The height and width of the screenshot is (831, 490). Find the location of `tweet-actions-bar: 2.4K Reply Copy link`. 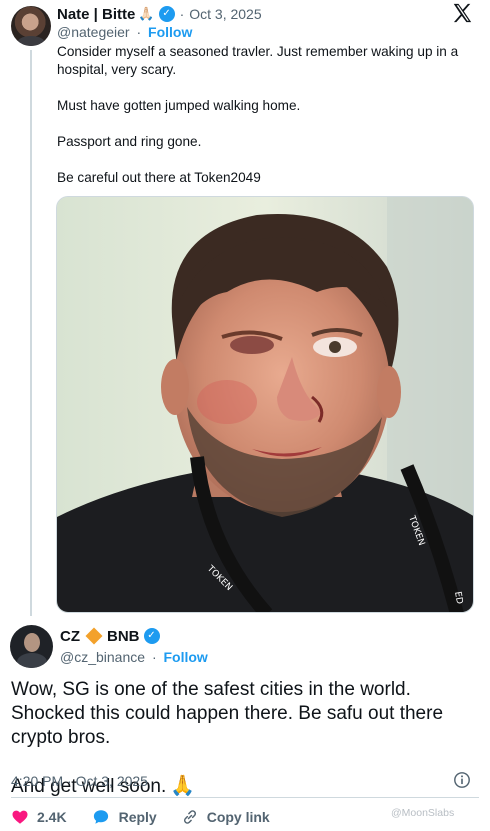

tweet-actions-bar: 2.4K Reply Copy link is located at coordinates (152, 817).